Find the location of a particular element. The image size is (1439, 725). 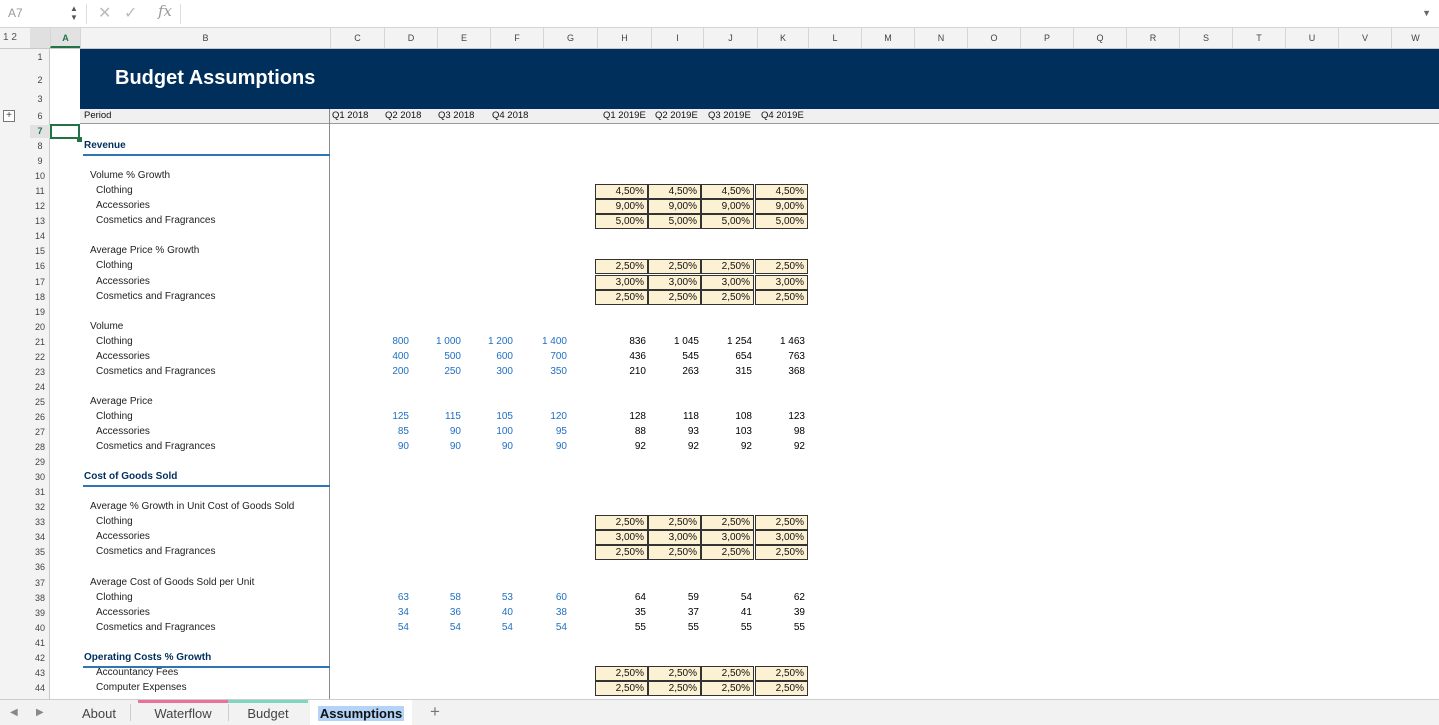

row-header-44: 44 is located at coordinates (40, 688).